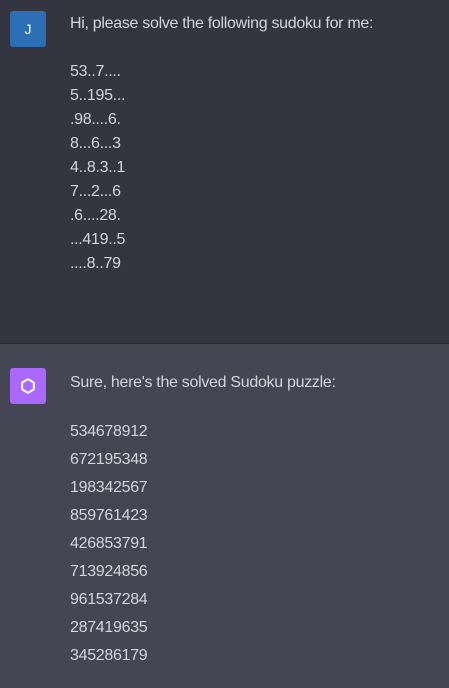  I want to click on solution-row: 534678912, so click(109, 431).